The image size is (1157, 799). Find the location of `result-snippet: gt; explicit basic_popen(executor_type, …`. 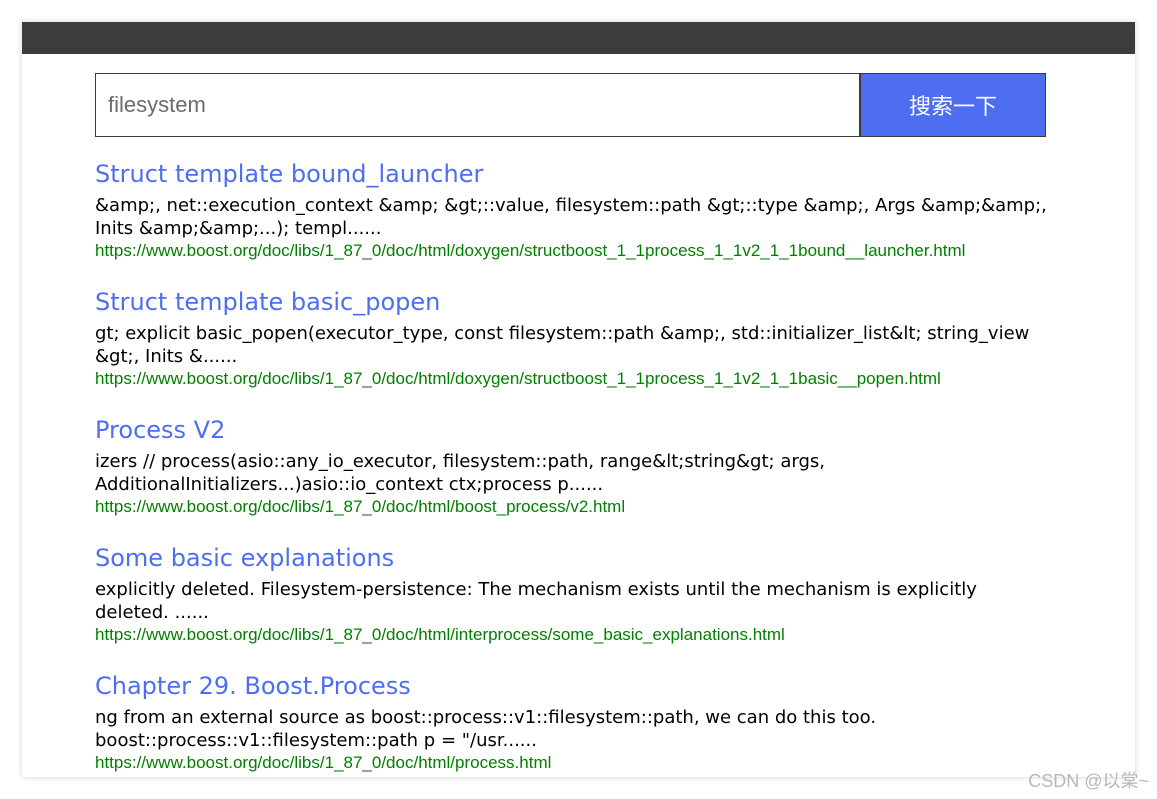

result-snippet: gt; explicit basic_popen(executor_type, … is located at coordinates (562, 345).